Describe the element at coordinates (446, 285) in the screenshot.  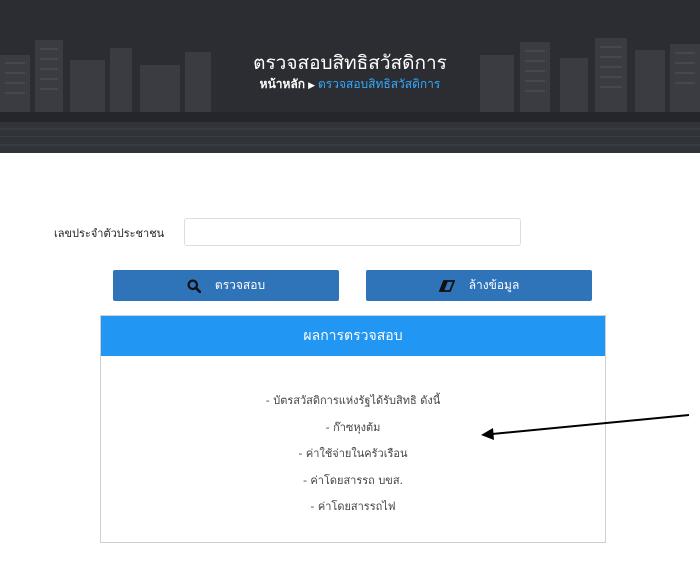
I see `eraser-icon` at that location.